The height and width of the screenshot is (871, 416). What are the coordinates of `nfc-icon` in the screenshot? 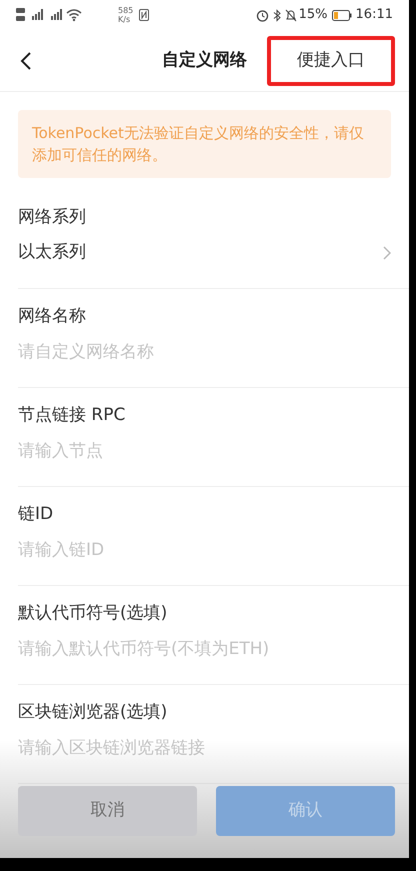 It's located at (144, 15).